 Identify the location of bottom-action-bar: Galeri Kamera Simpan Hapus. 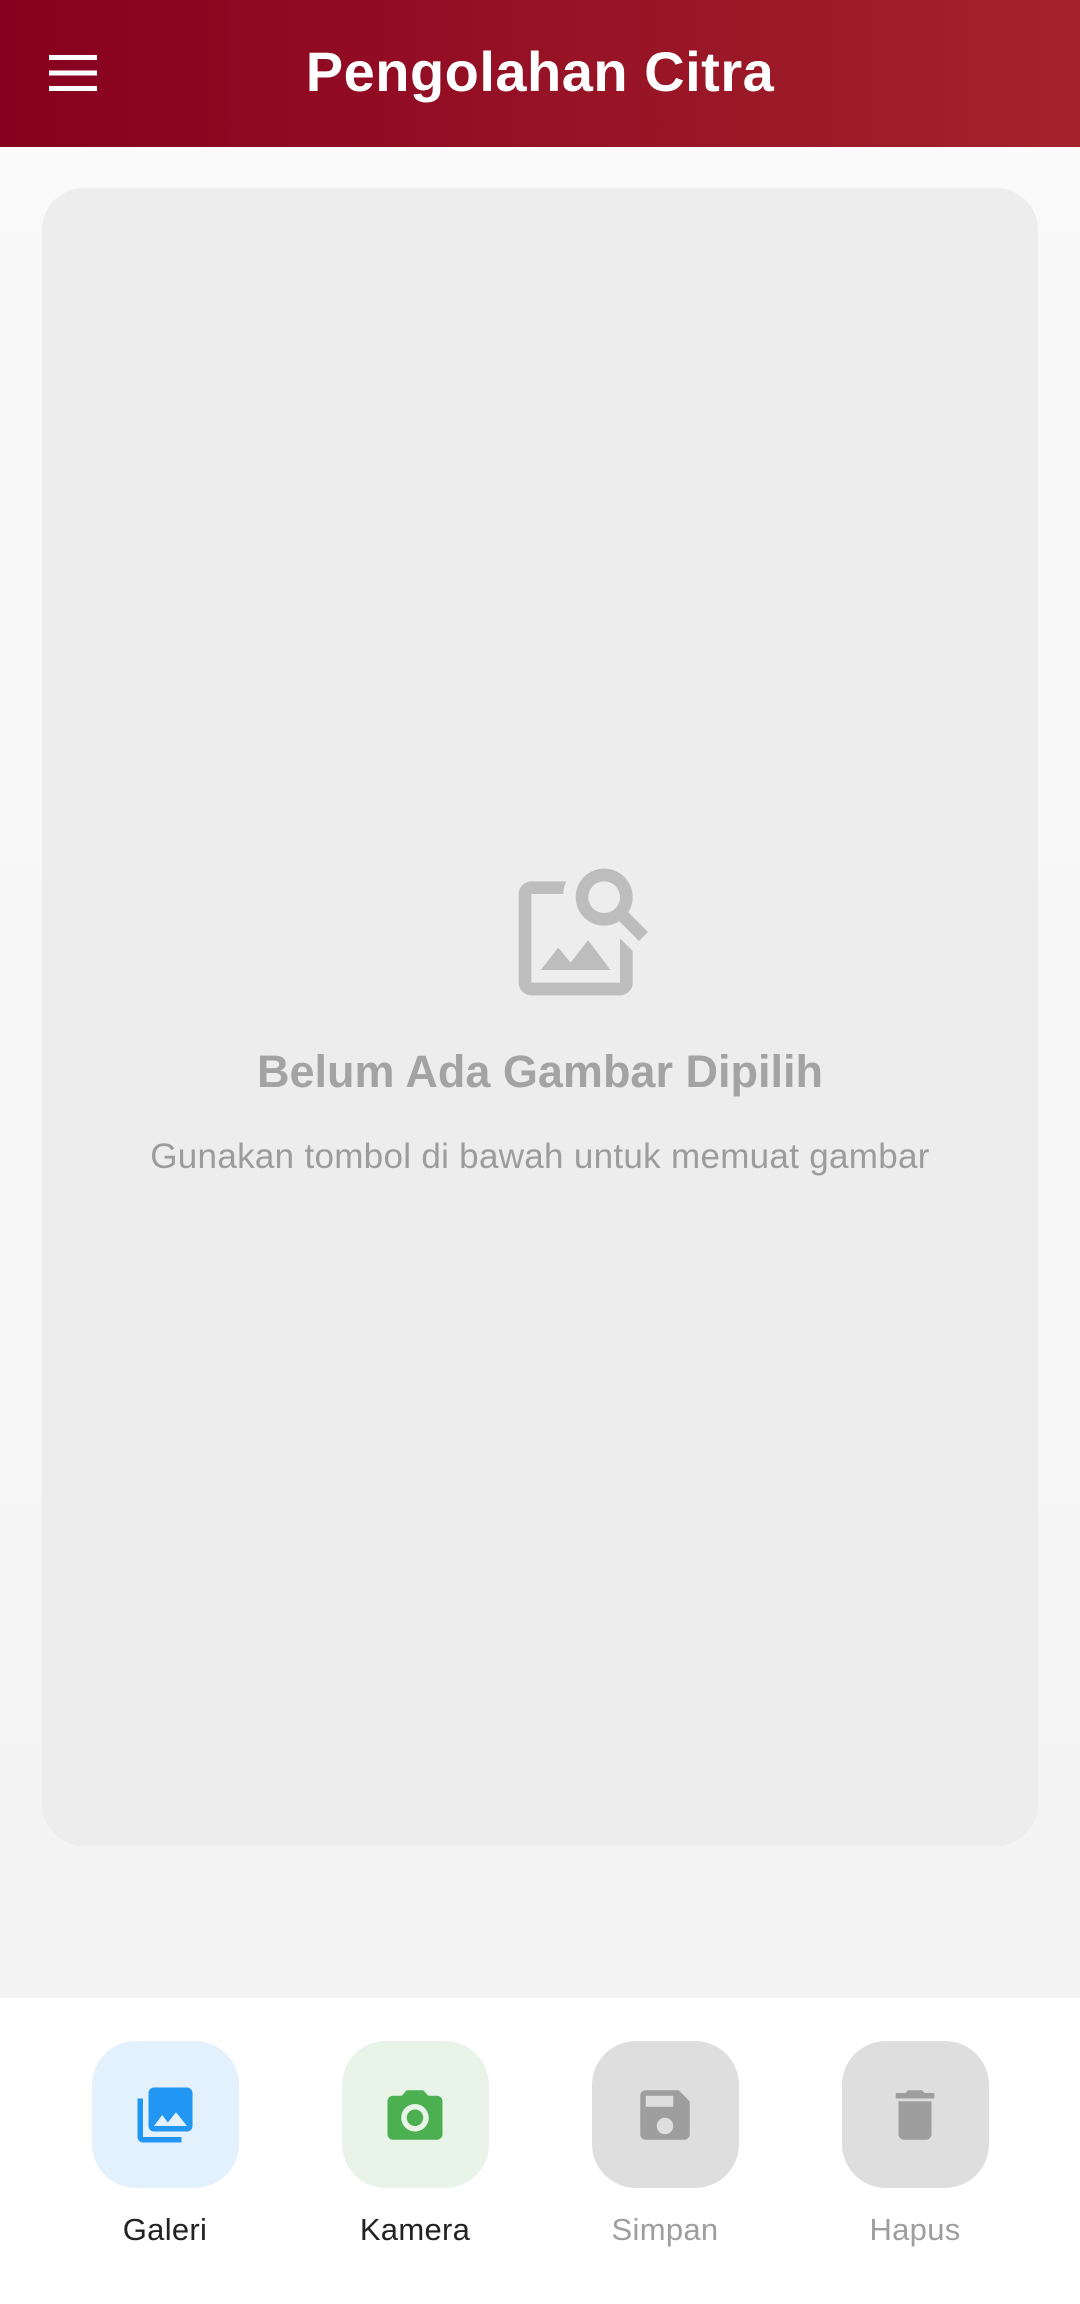
(540, 2151).